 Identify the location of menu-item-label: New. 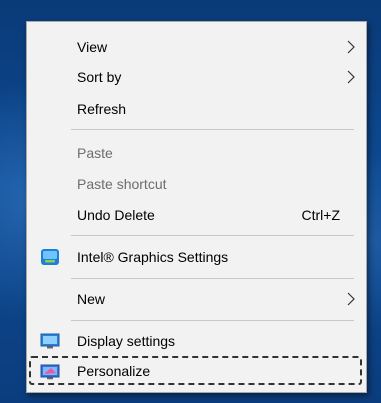
(91, 298).